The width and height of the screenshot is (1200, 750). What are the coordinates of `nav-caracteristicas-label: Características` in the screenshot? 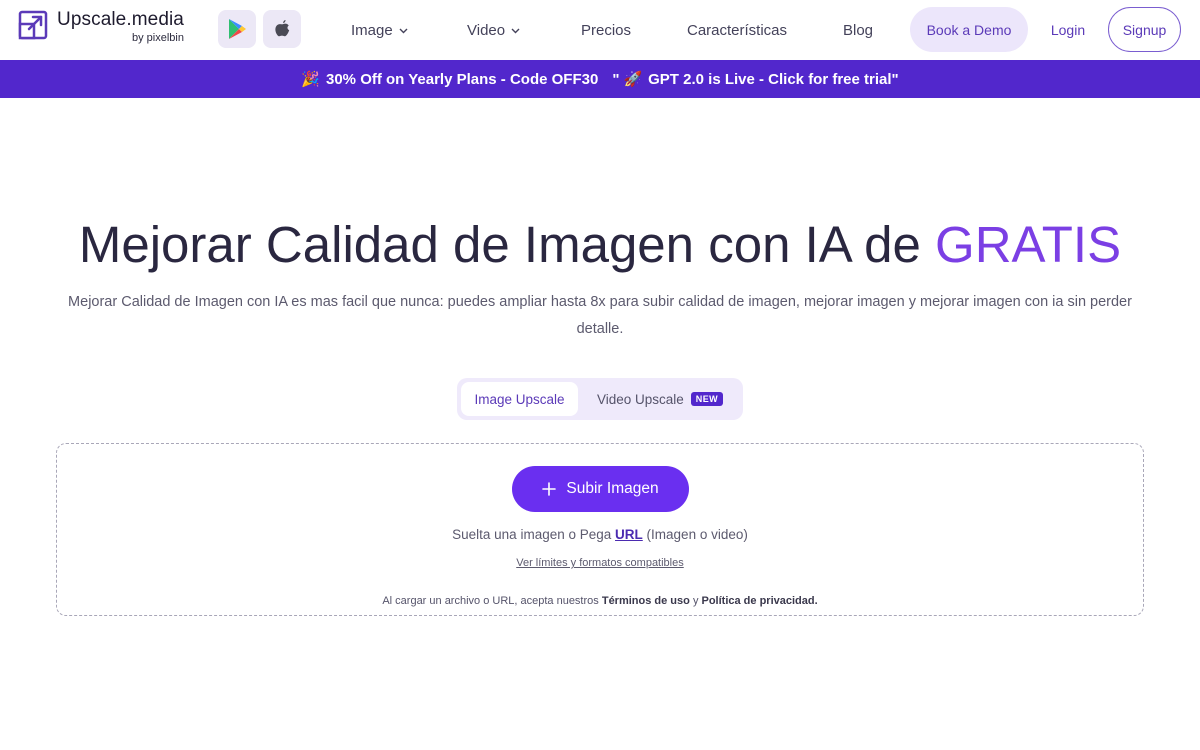 It's located at (737, 30).